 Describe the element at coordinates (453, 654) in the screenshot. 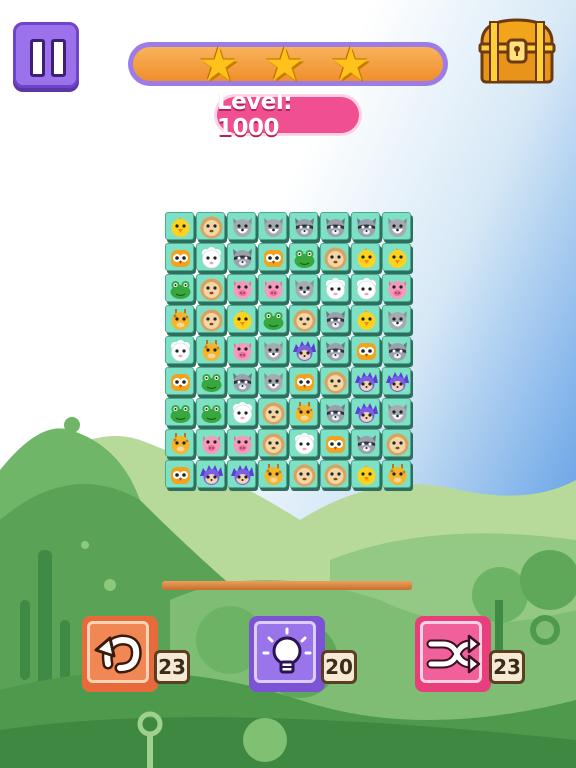

I see `shuffle-button` at that location.